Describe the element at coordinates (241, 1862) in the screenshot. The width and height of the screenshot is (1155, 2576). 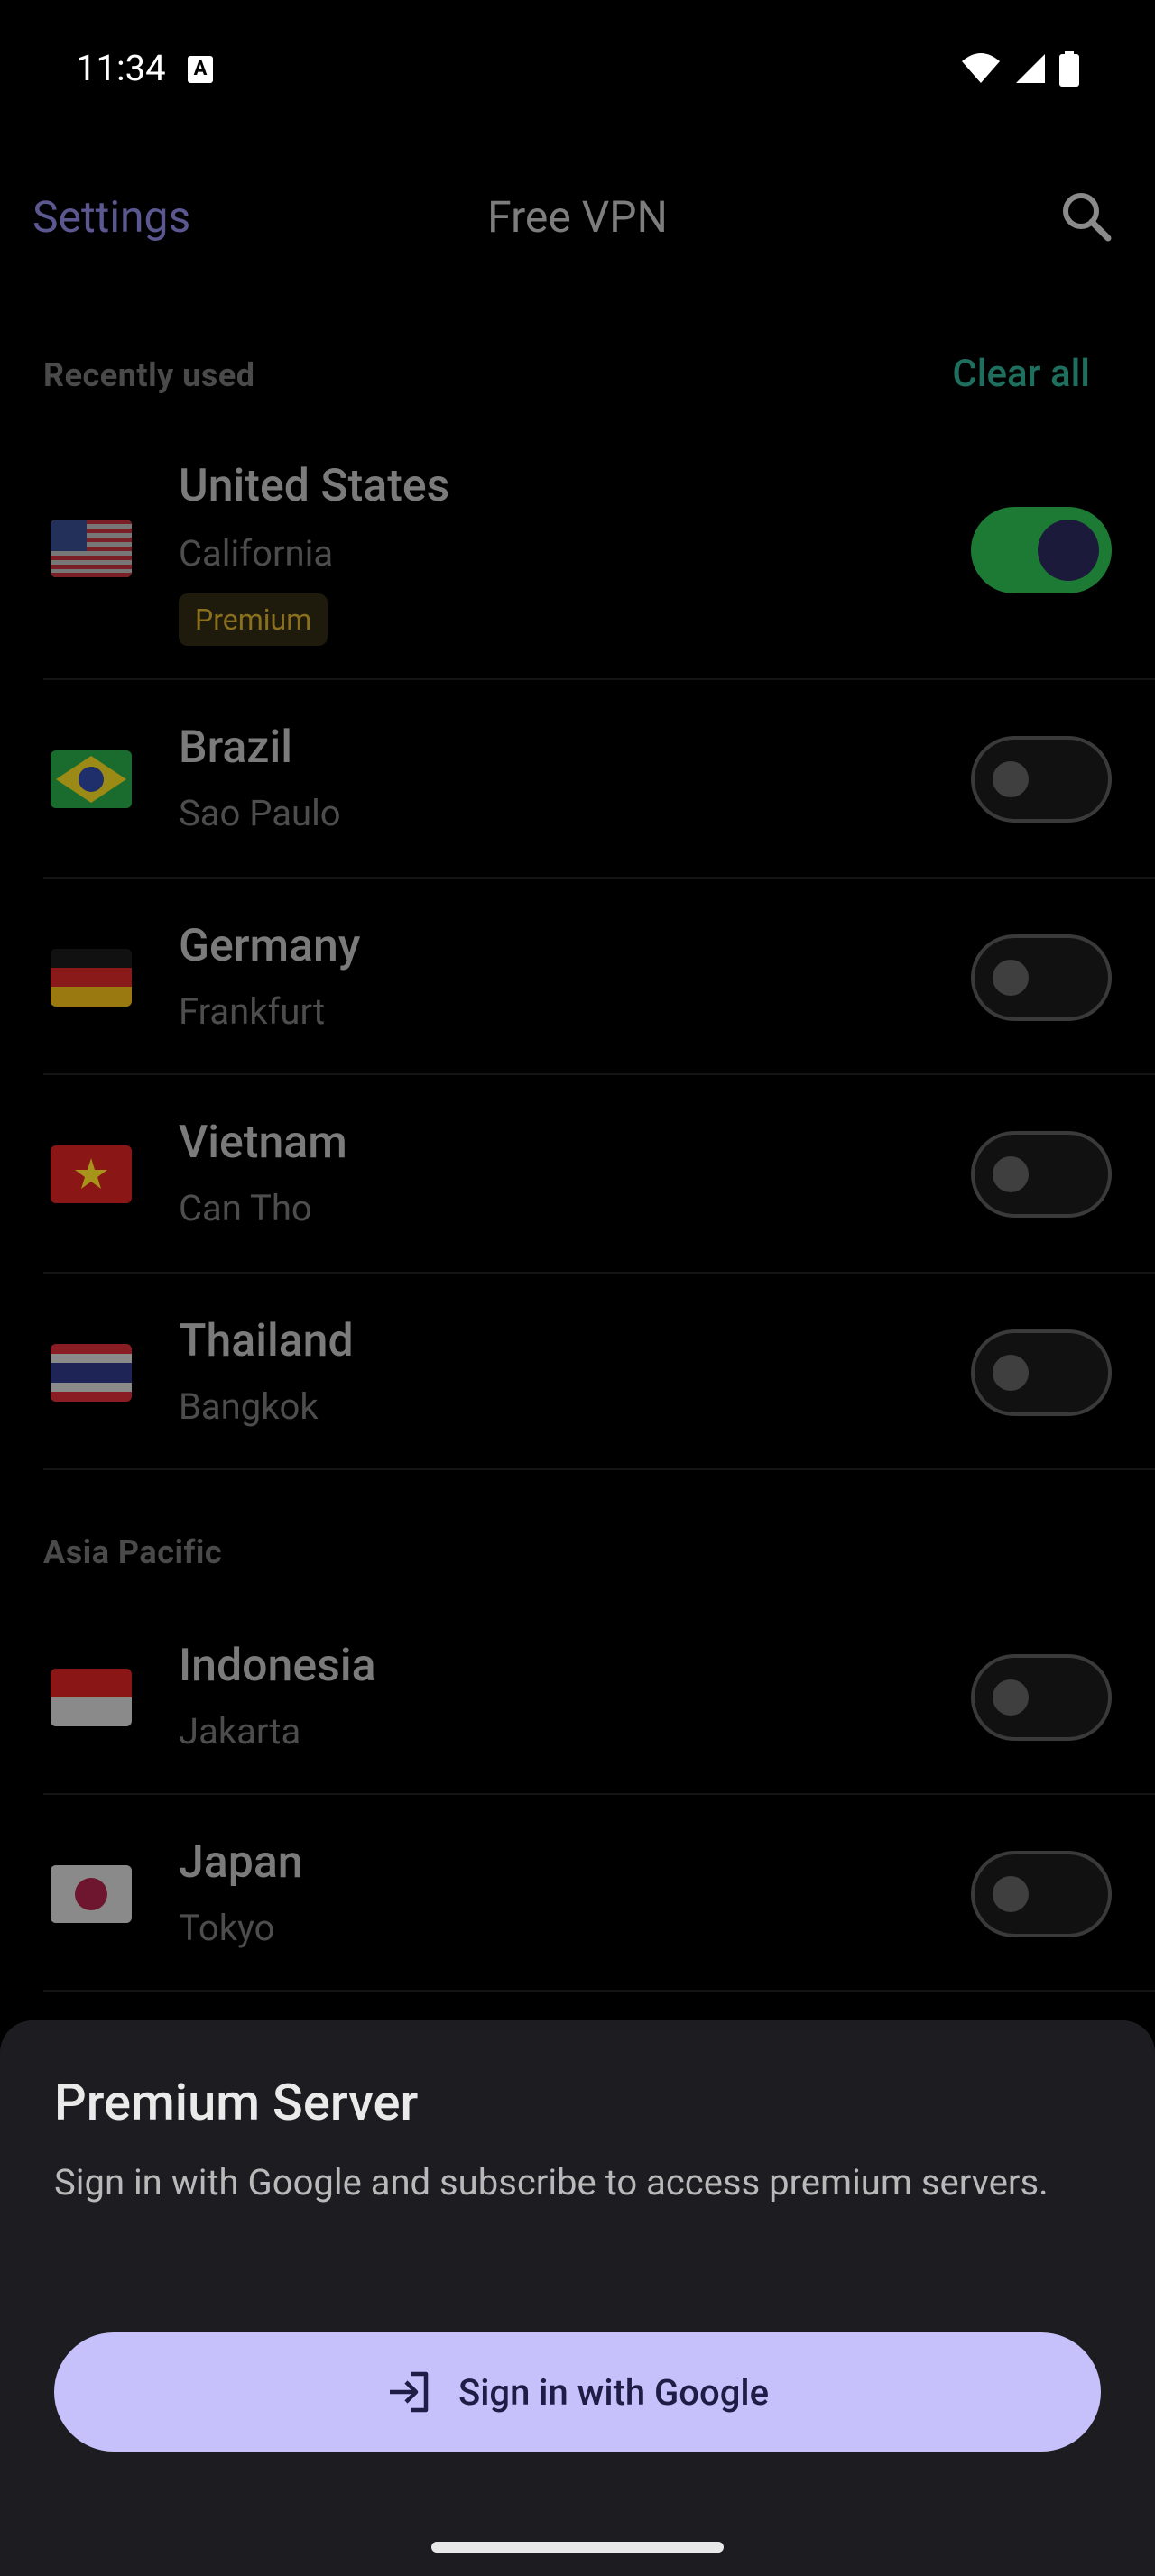
I see `server-country: Japan` at that location.